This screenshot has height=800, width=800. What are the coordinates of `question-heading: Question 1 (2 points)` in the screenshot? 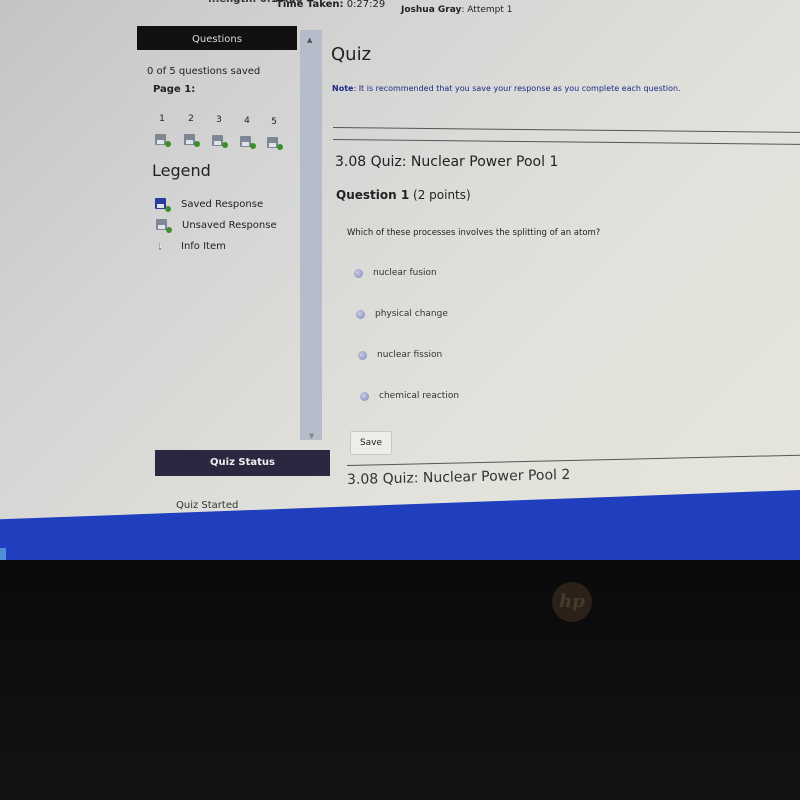 It's located at (403, 195).